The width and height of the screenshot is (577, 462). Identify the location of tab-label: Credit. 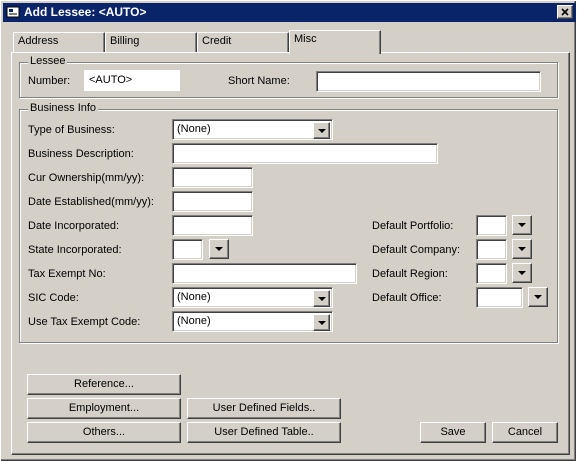
(217, 41).